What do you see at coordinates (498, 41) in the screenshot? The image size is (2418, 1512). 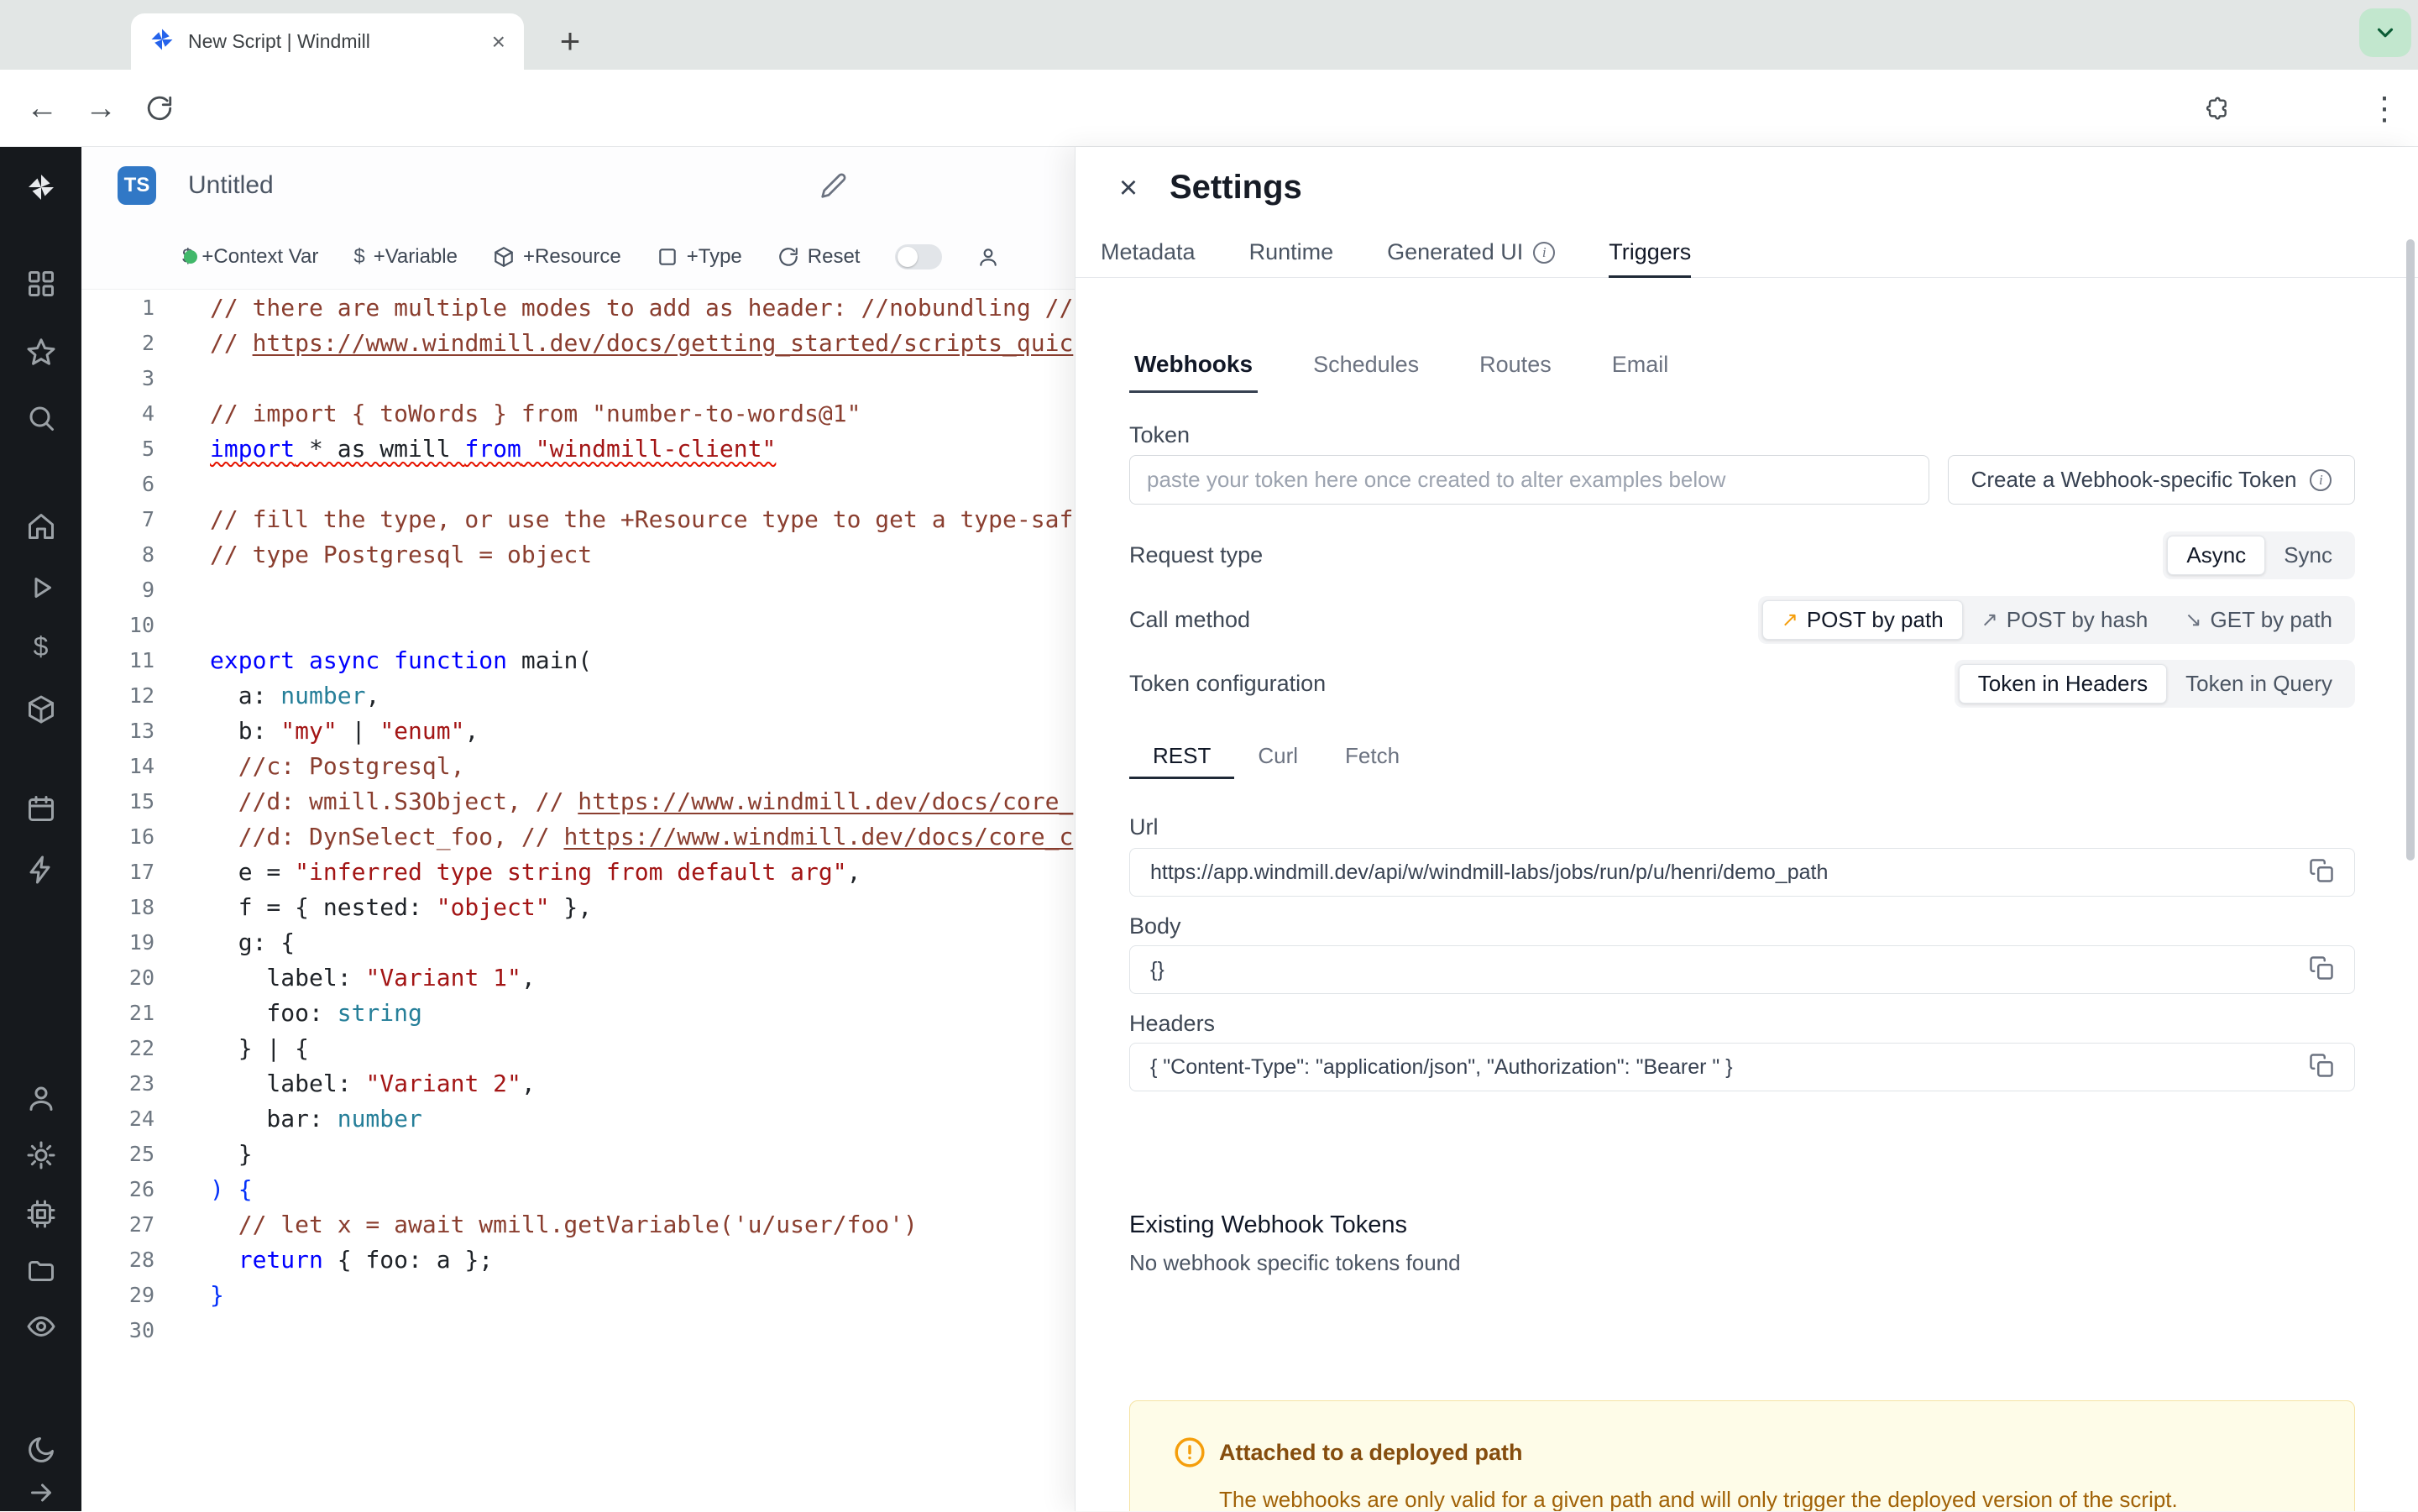 I see `tab-close-icon: ×` at bounding box center [498, 41].